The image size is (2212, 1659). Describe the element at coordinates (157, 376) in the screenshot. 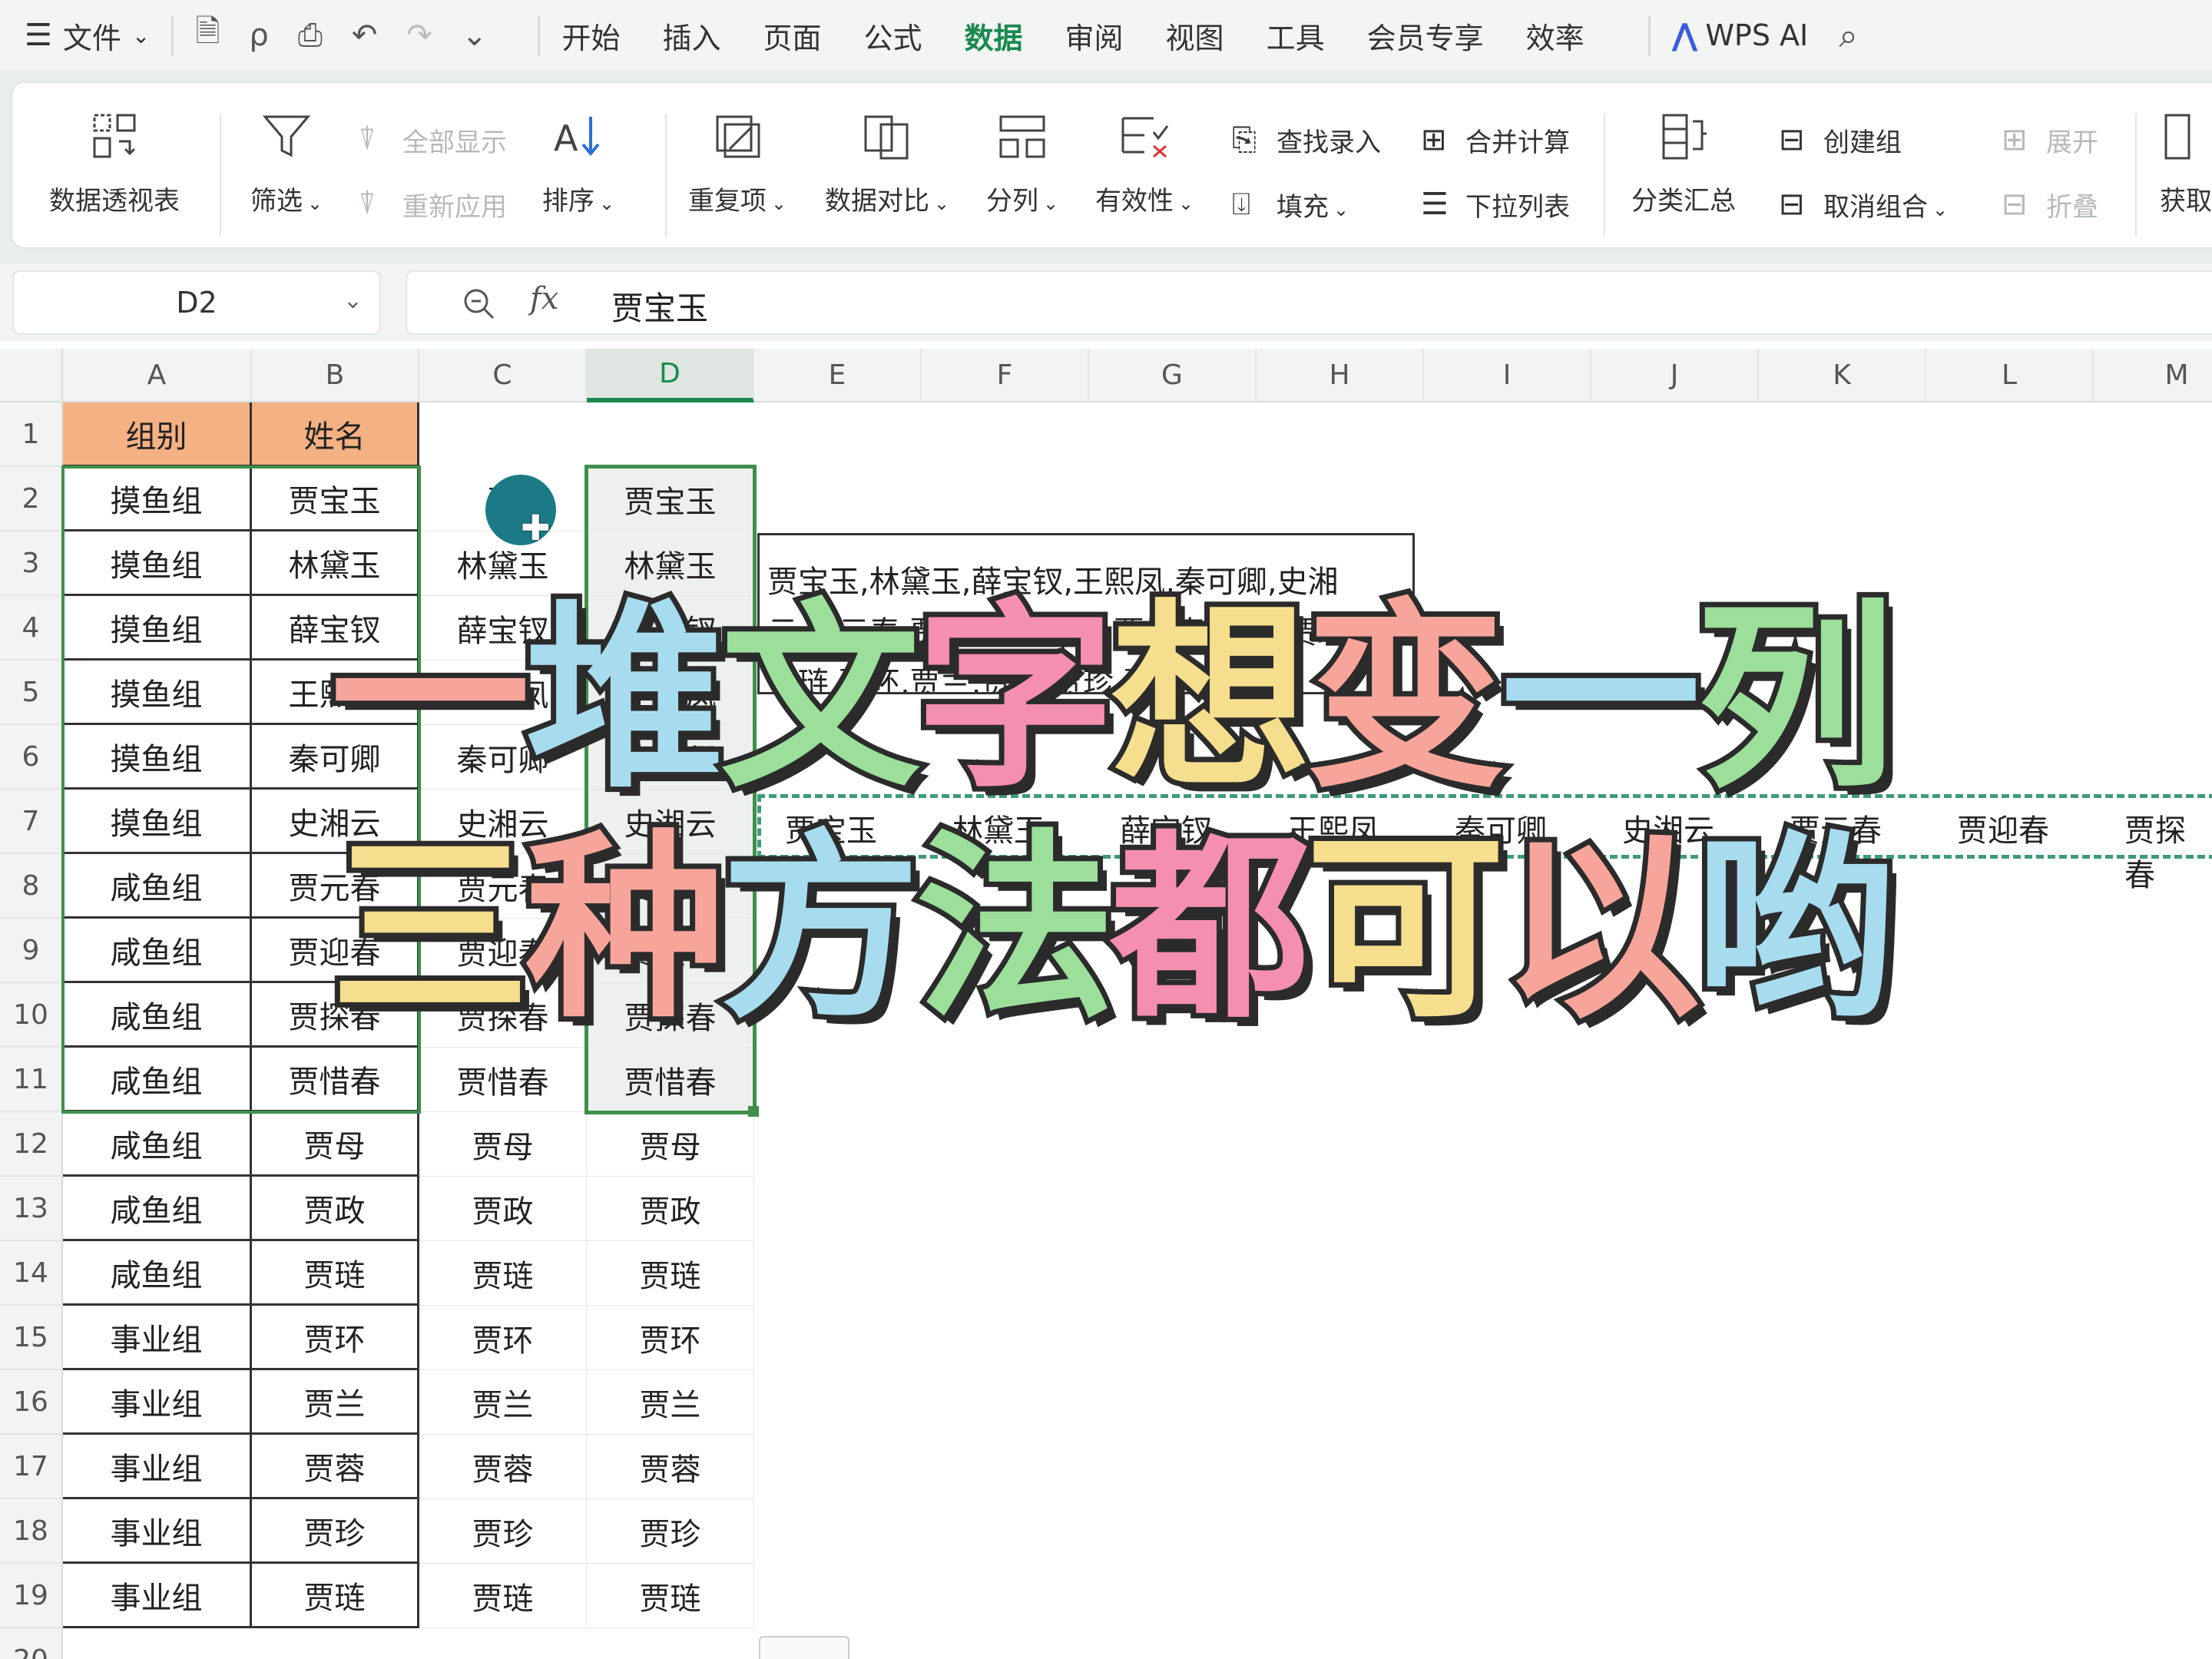

I see `column-header-a: A` at that location.